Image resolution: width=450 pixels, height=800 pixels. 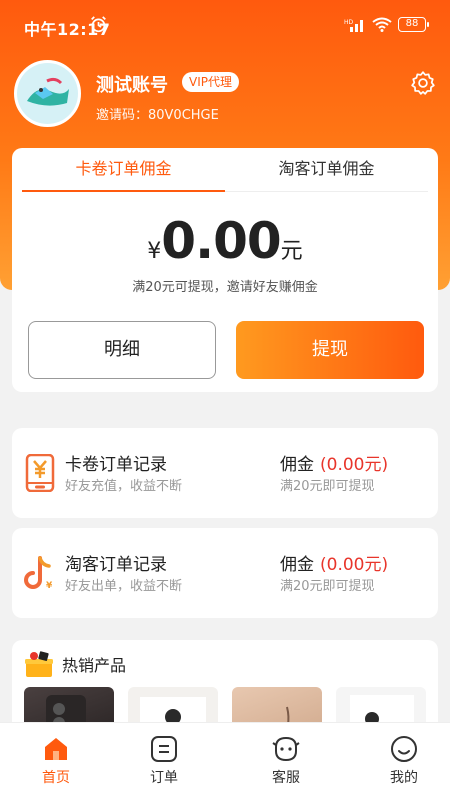 I want to click on detail-button: 明细, so click(x=122, y=350).